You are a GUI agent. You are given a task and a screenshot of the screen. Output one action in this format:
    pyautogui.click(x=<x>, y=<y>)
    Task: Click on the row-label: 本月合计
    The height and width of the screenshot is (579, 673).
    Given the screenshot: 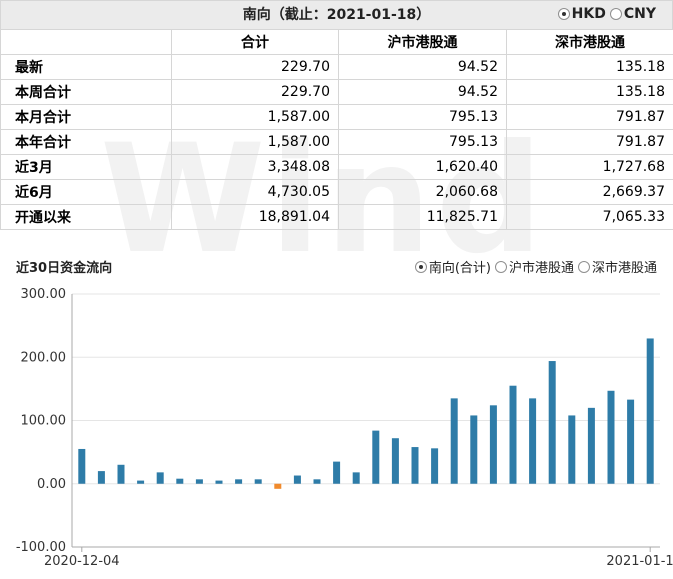 What is the action you would take?
    pyautogui.click(x=86, y=117)
    